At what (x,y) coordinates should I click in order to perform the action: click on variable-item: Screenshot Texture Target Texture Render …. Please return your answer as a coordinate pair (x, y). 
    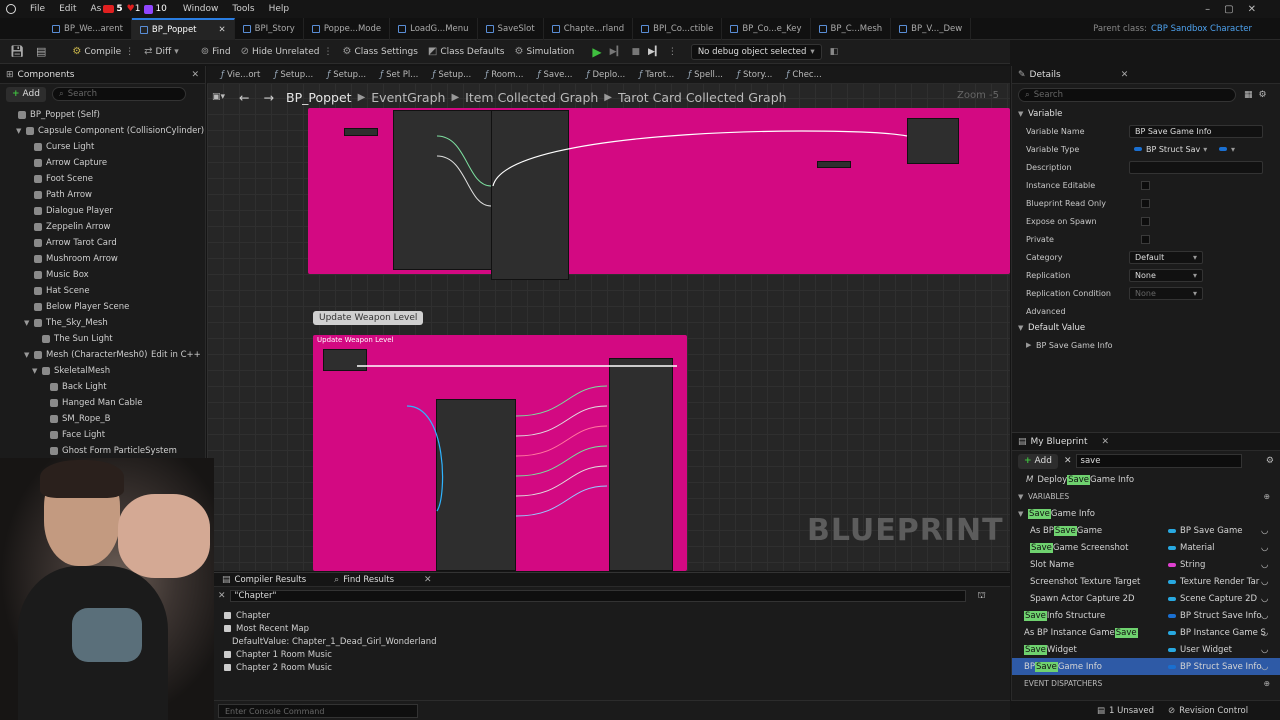
    Looking at the image, I should click on (1146, 581).